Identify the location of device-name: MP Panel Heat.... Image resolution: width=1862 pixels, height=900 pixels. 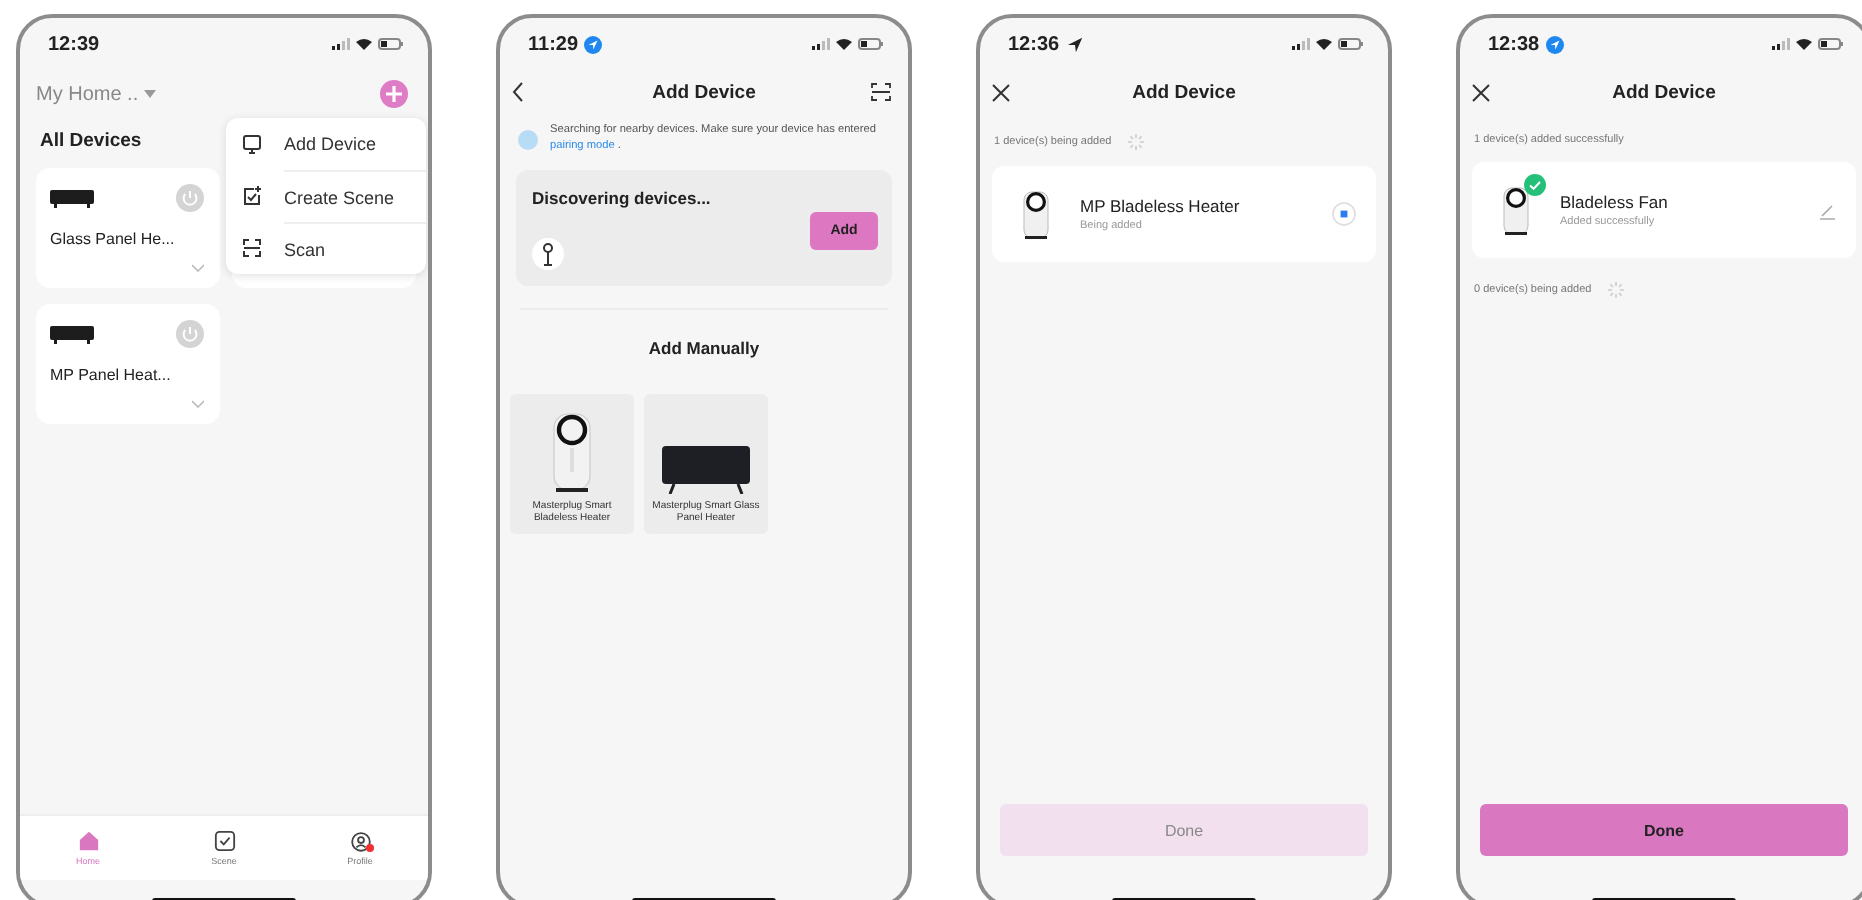
(111, 375).